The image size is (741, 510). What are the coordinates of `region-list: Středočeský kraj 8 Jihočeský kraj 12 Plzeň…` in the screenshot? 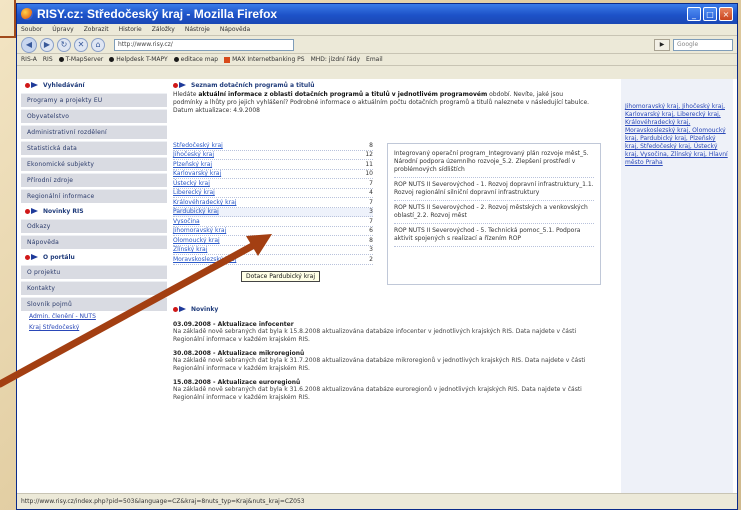 It's located at (273, 203).